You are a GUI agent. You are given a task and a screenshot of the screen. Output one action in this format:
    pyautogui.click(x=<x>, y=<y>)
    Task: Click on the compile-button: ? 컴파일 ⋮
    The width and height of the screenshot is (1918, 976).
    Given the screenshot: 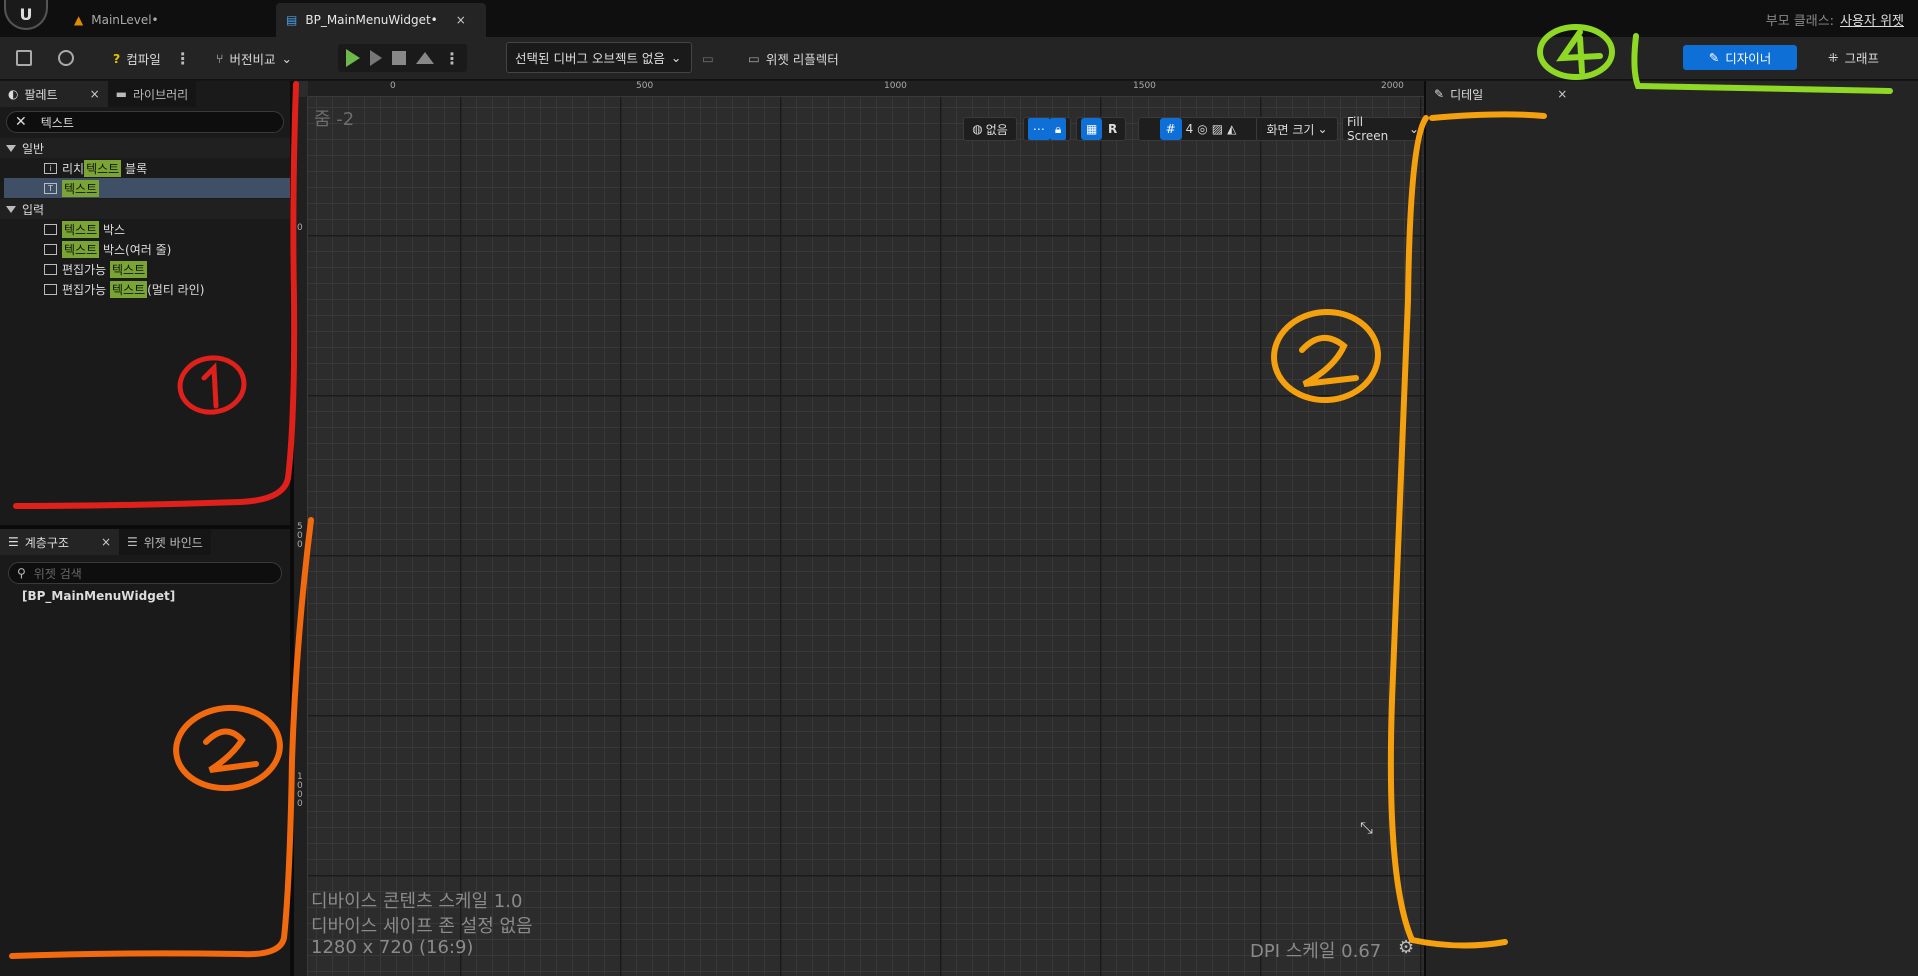 What is the action you would take?
    pyautogui.click(x=152, y=58)
    